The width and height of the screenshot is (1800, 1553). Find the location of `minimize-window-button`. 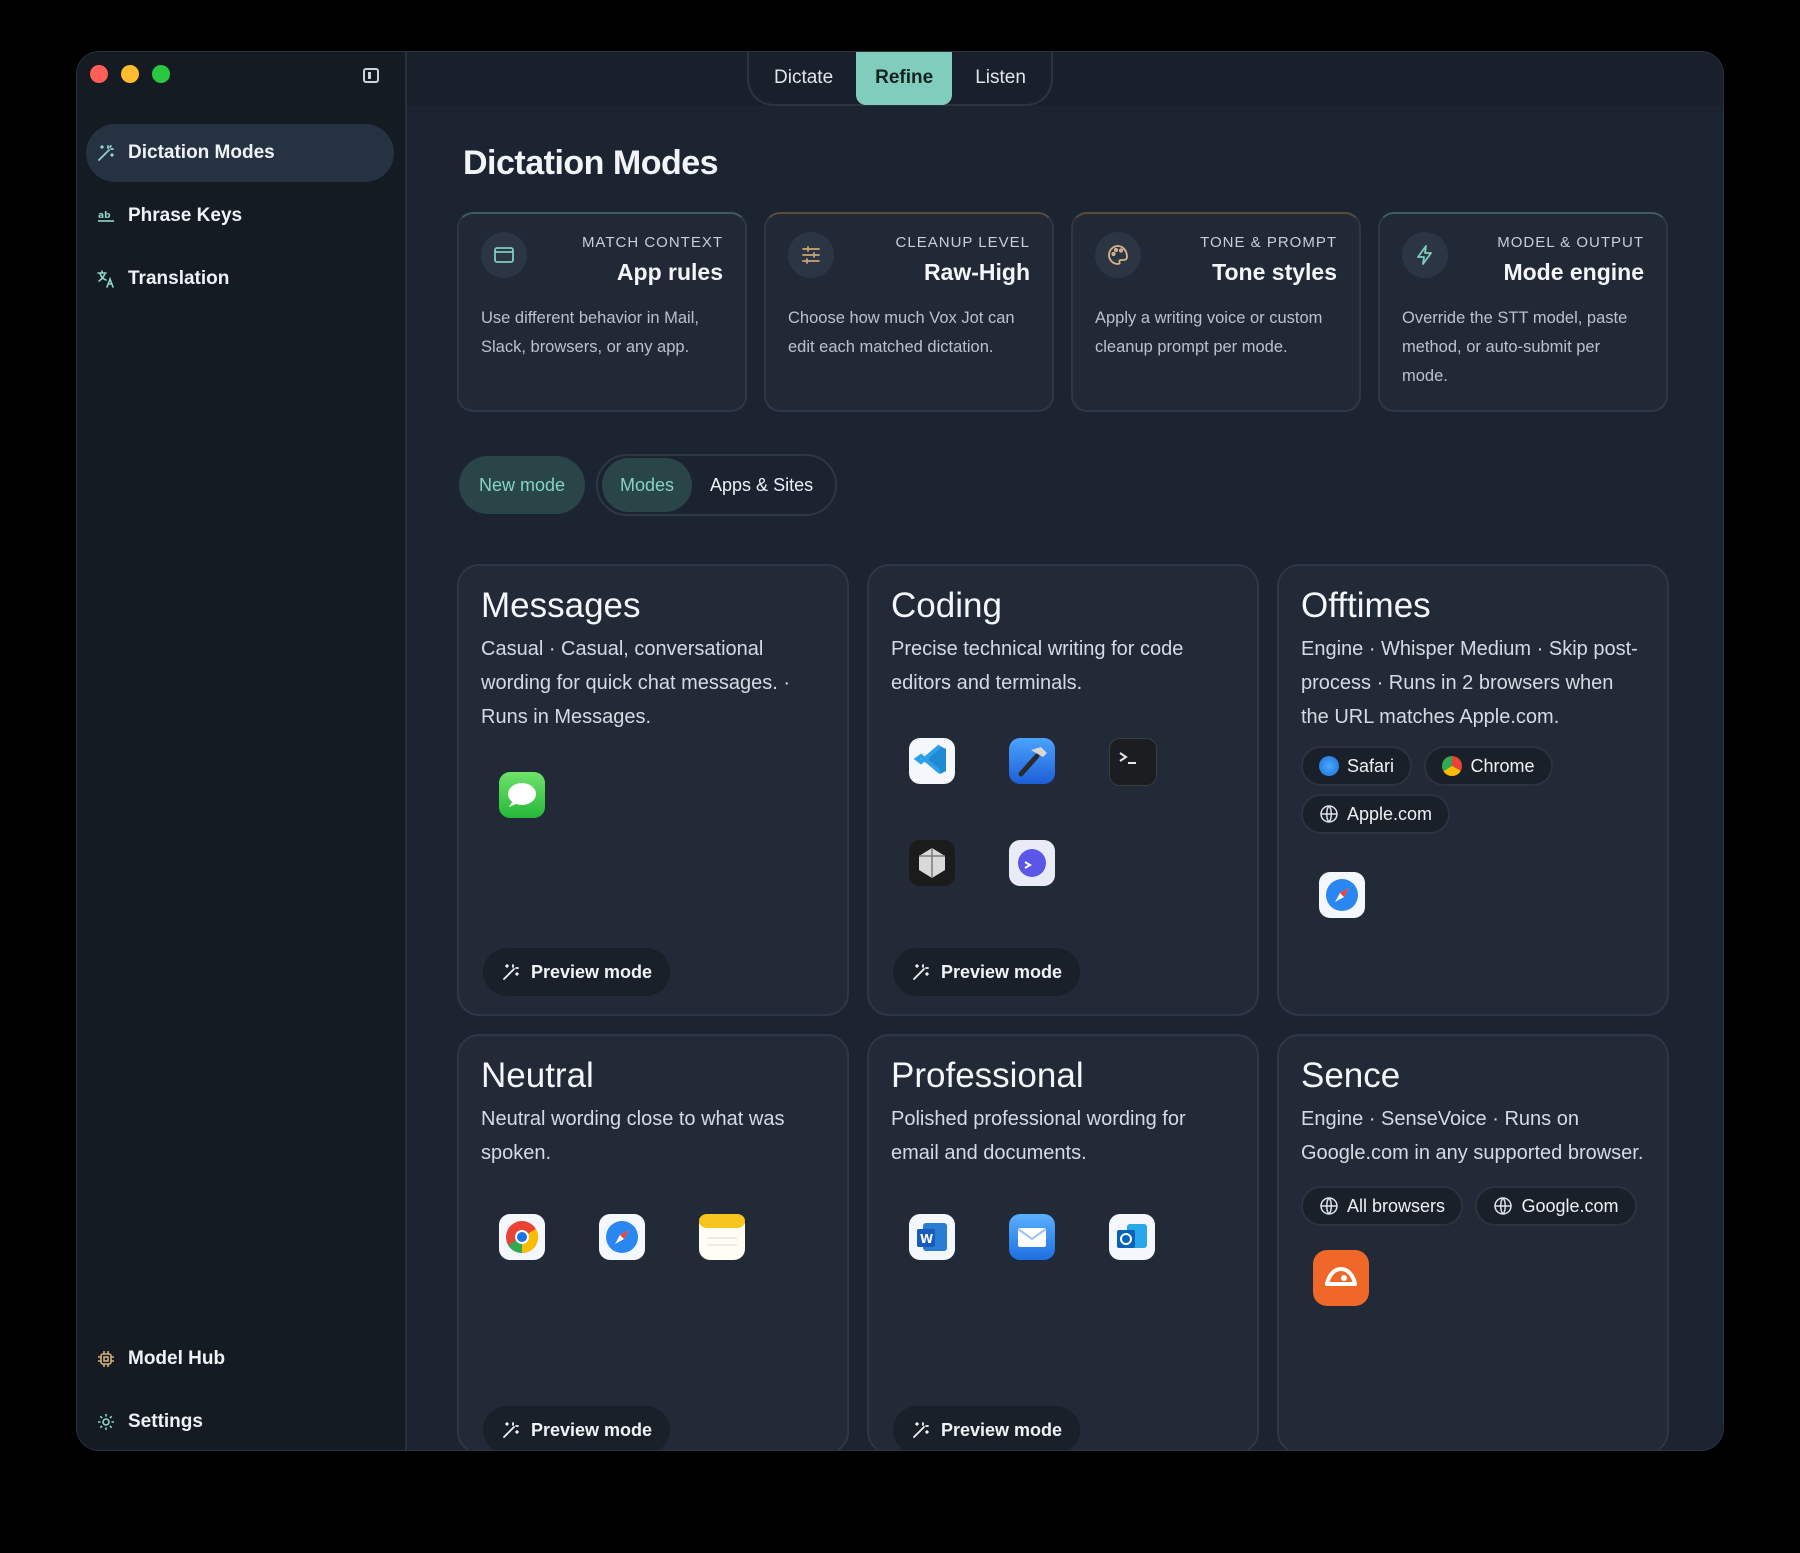

minimize-window-button is located at coordinates (130, 74).